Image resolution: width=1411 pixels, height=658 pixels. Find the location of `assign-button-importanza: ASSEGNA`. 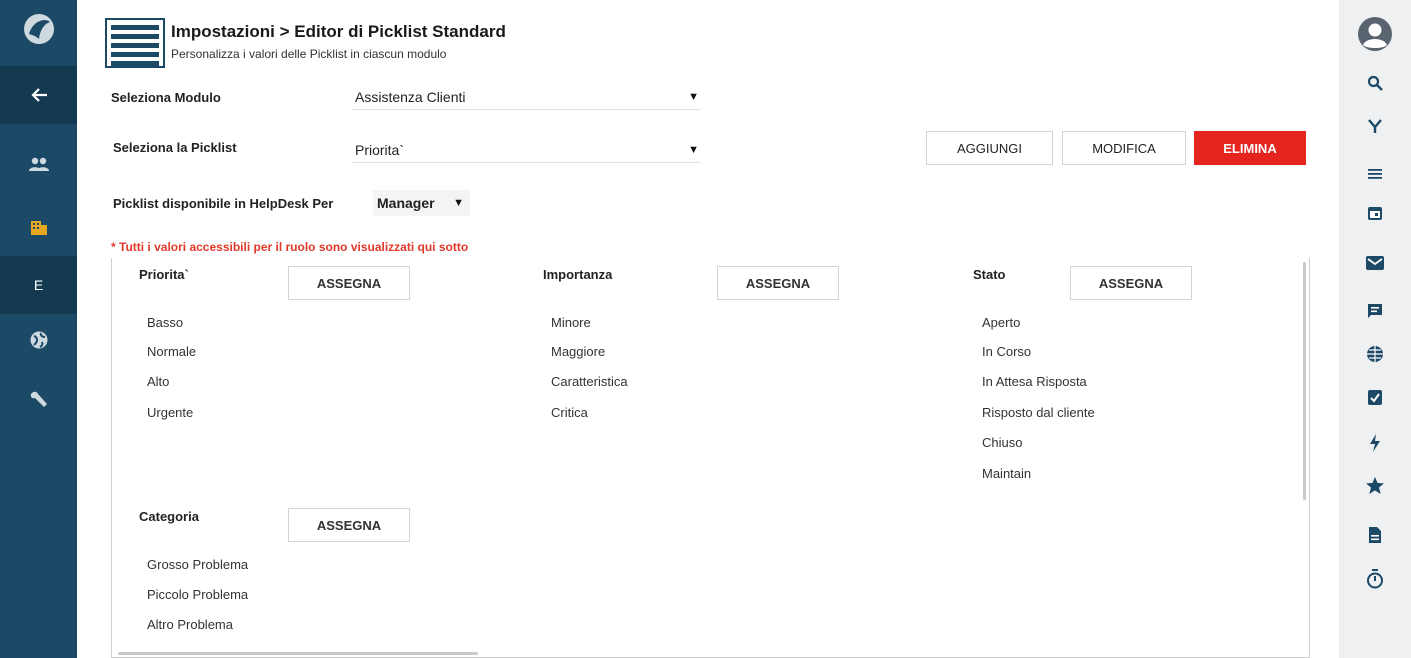

assign-button-importanza: ASSEGNA is located at coordinates (778, 283).